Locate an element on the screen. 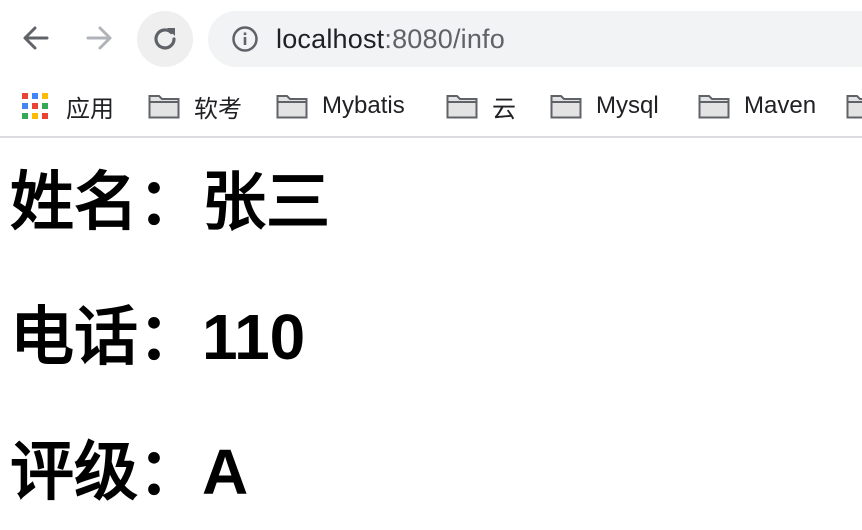 This screenshot has height=530, width=862. bookmark-folder-mybatis: Mybatis is located at coordinates (340, 106).